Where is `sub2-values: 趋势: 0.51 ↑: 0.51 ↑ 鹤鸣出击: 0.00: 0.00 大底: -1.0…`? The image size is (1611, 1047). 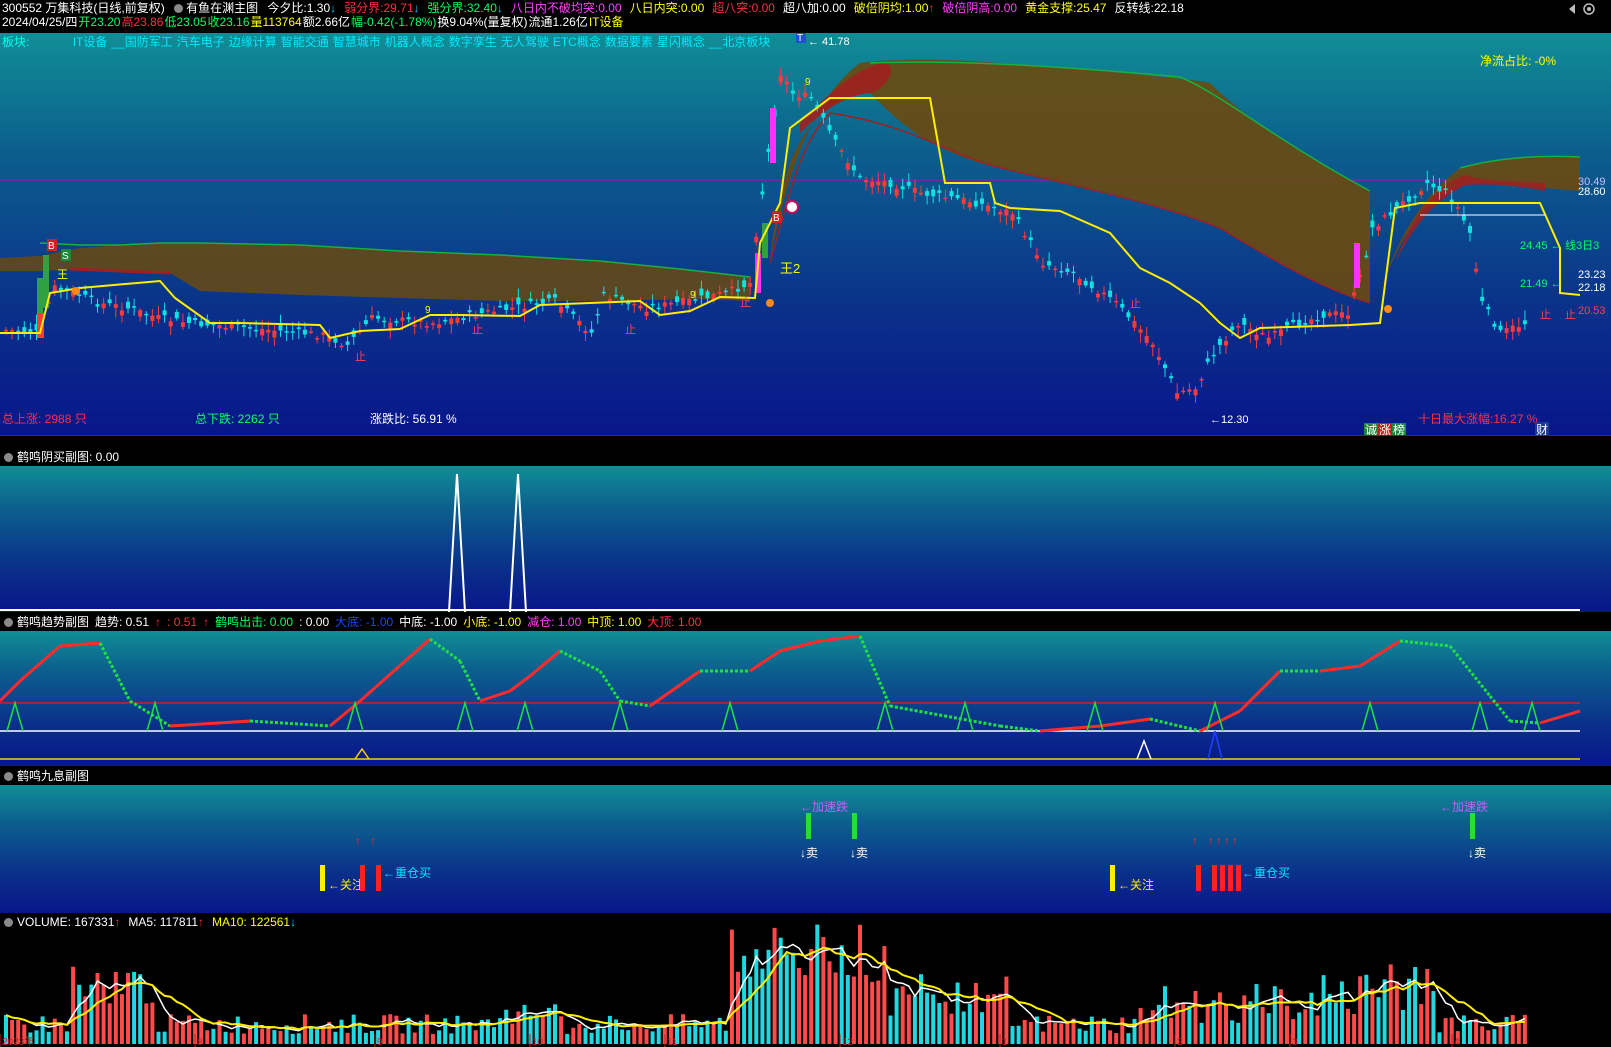
sub2-values: 趋势: 0.51 ↑: 0.51 ↑ 鹤鸣出击: 0.00: 0.00 大底: -1.0… is located at coordinates (401, 622).